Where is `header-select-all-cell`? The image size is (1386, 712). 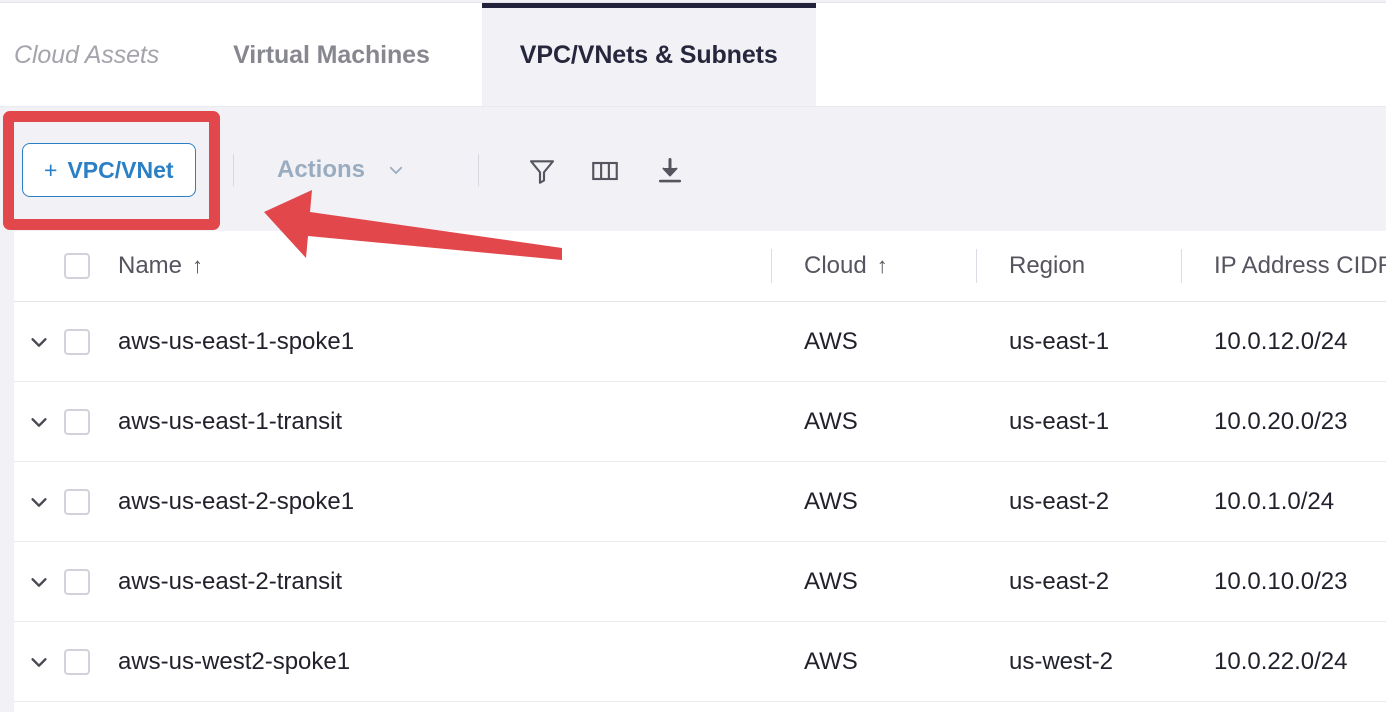
header-select-all-cell is located at coordinates (90, 266).